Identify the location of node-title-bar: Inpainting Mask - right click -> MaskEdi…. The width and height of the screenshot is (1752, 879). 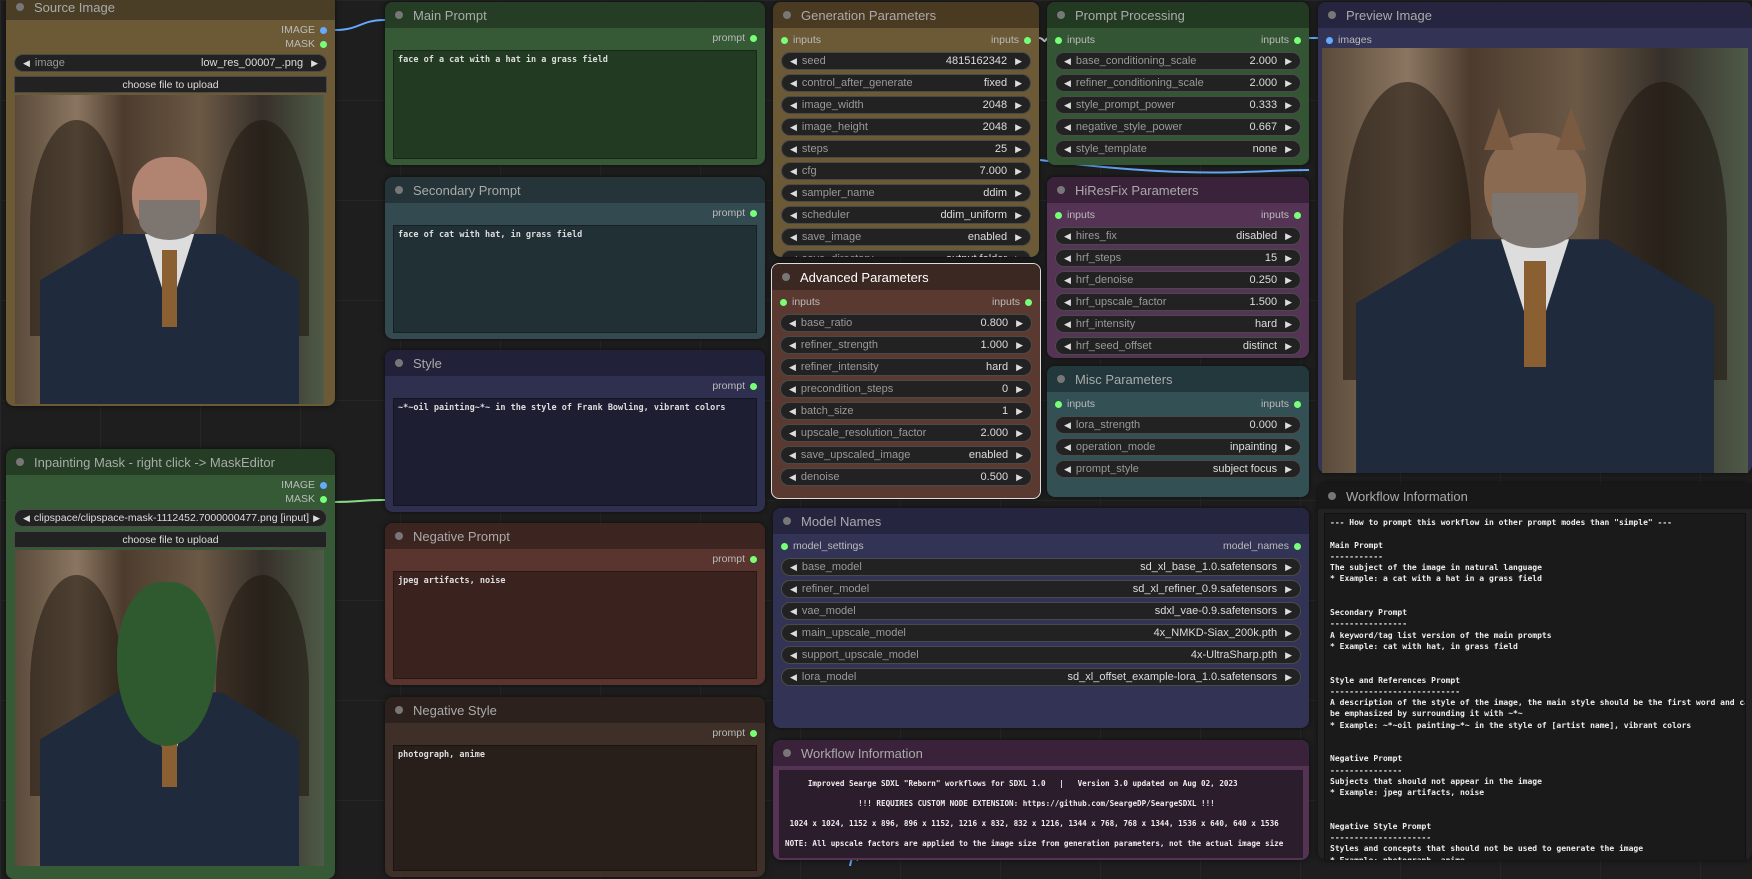
(170, 462).